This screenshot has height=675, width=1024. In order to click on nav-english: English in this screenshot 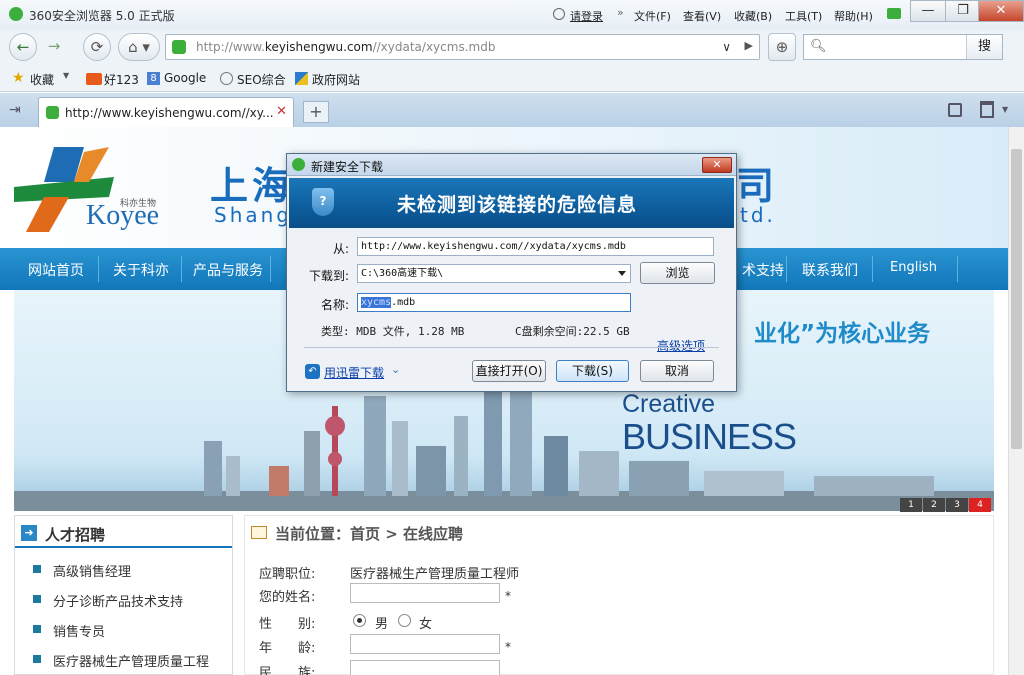, I will do `click(913, 267)`.